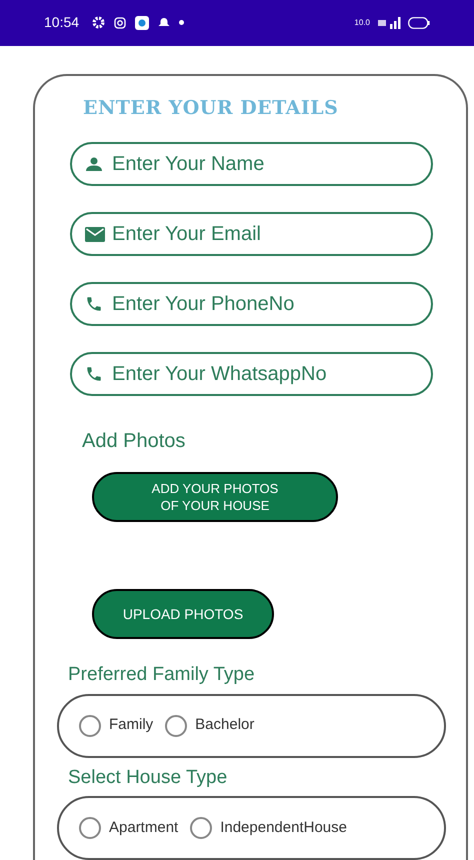 This screenshot has height=860, width=474. Describe the element at coordinates (251, 164) in the screenshot. I see `input-field: Enter Your Name` at that location.